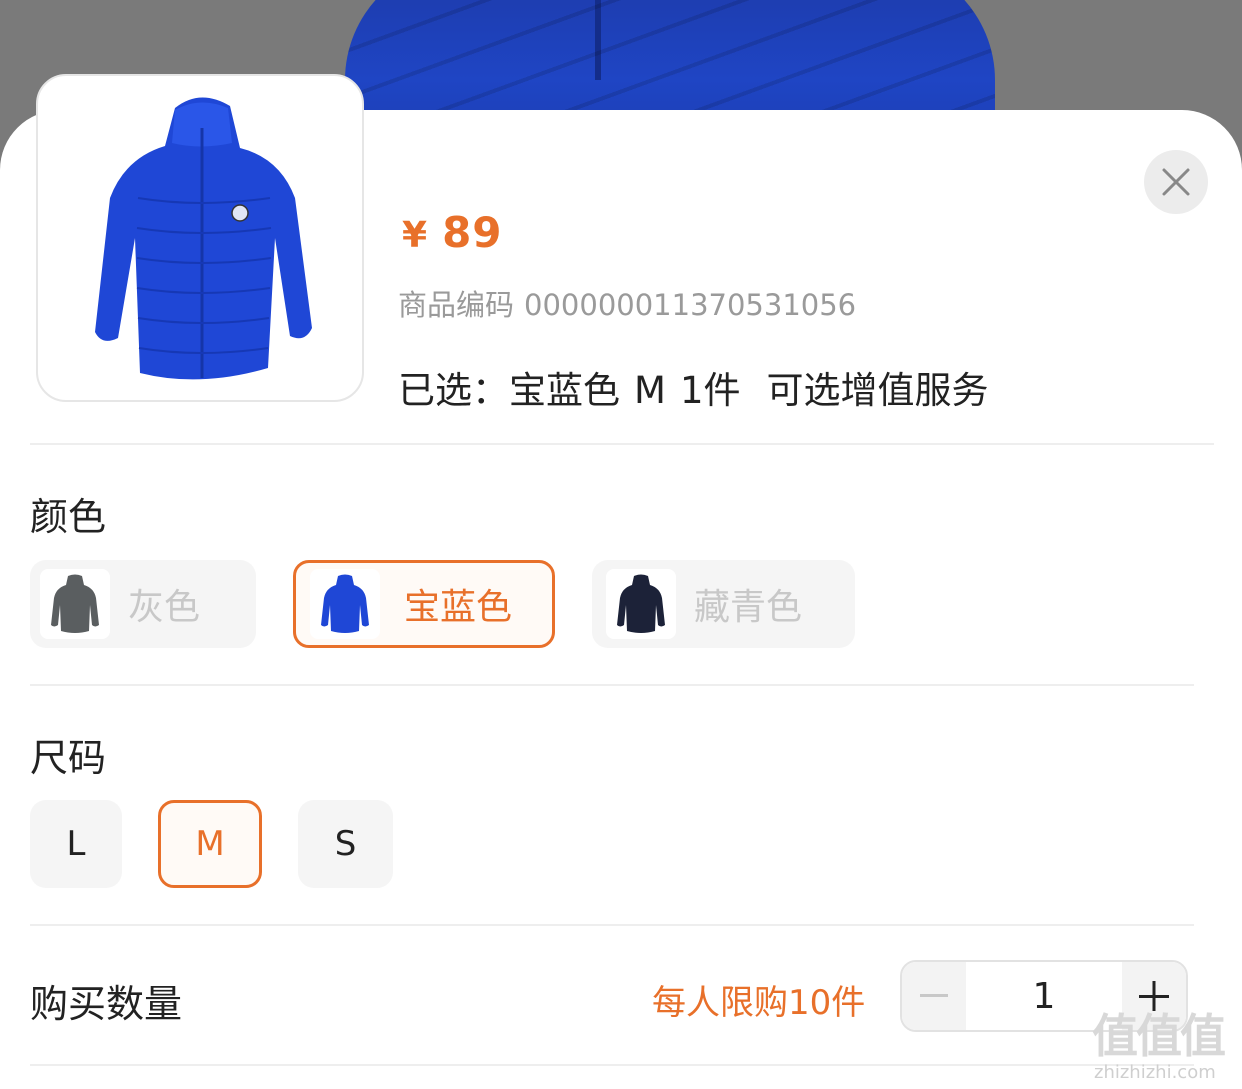 This screenshot has height=1089, width=1242. Describe the element at coordinates (345, 844) in the screenshot. I see `size-option-s: S` at that location.